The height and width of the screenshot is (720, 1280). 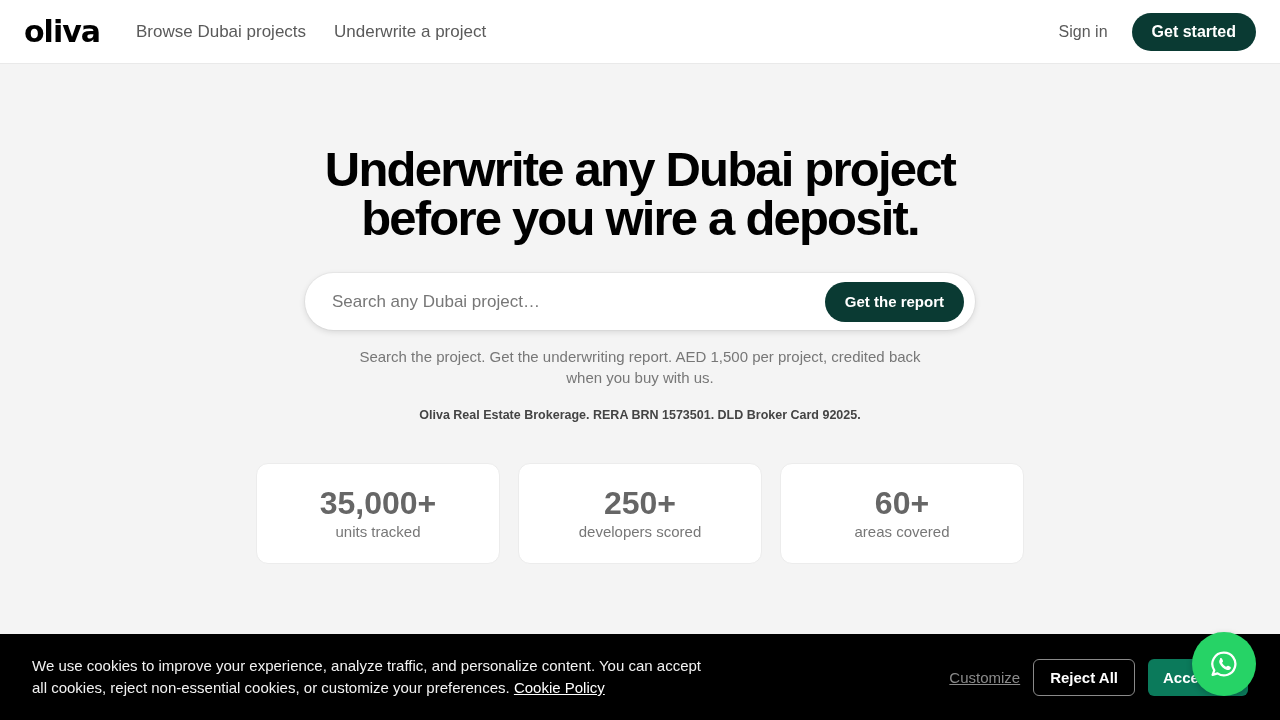 I want to click on stat-value: 60+, so click(x=902, y=503).